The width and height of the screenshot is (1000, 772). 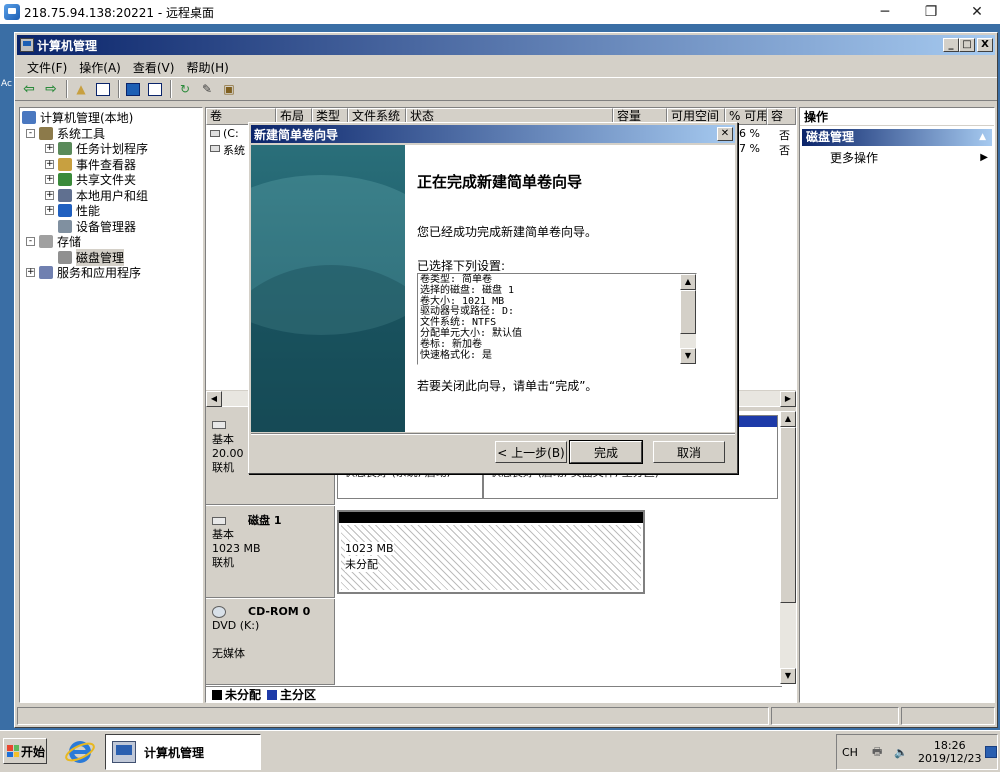 What do you see at coordinates (214, 399) in the screenshot?
I see `scroll-left-button: ◀` at bounding box center [214, 399].